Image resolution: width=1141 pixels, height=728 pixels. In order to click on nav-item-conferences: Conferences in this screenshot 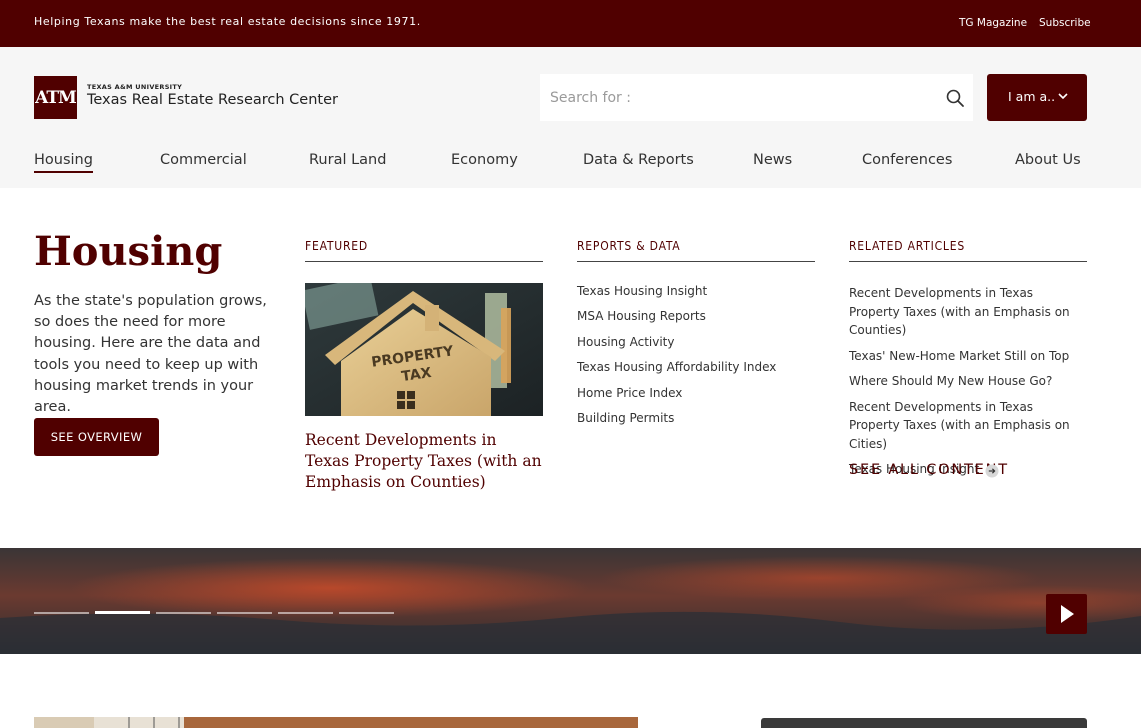, I will do `click(907, 161)`.